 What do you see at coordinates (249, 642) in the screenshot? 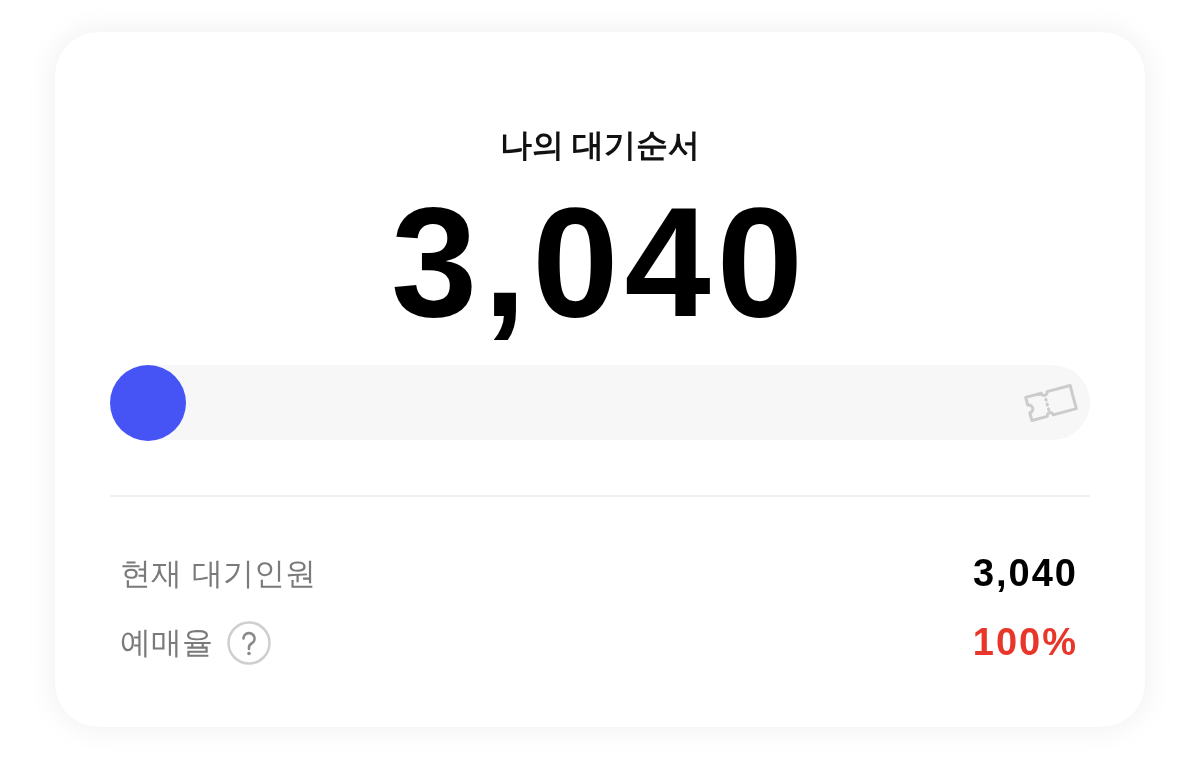
I see `help-icon` at bounding box center [249, 642].